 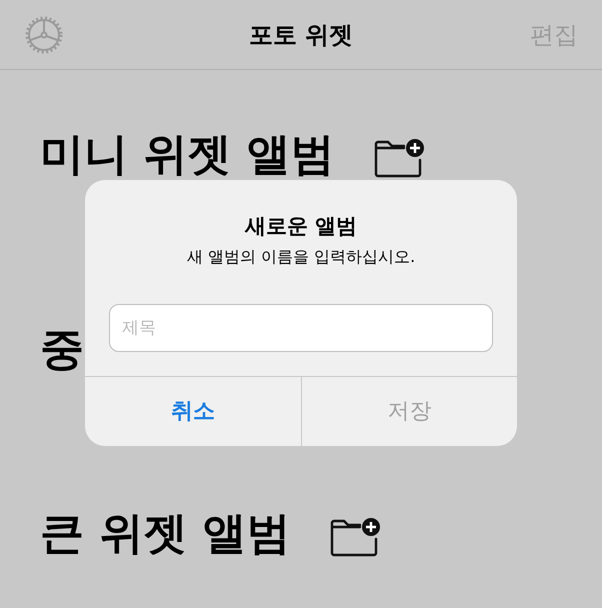 I want to click on dialog-message: 새 앨범의 이름을 입력하십시오., so click(x=301, y=257).